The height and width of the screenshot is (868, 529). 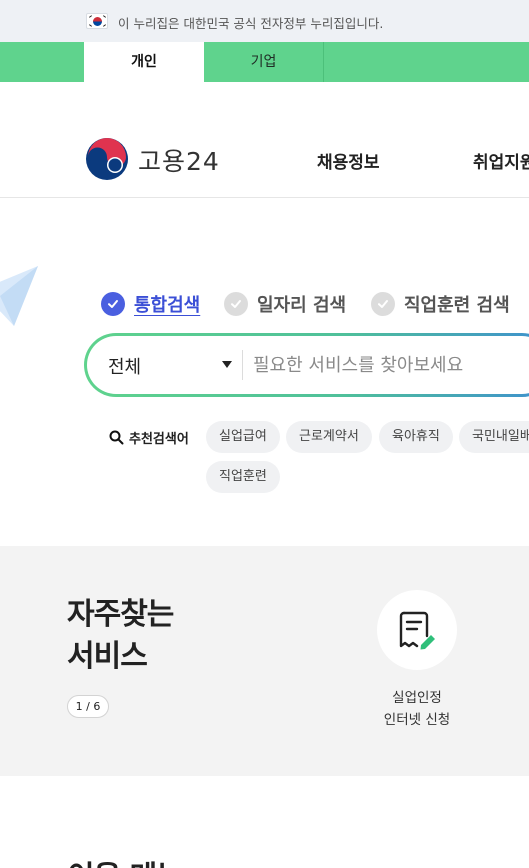 What do you see at coordinates (501, 160) in the screenshot?
I see `nav-item-employment-support: 취업지원` at bounding box center [501, 160].